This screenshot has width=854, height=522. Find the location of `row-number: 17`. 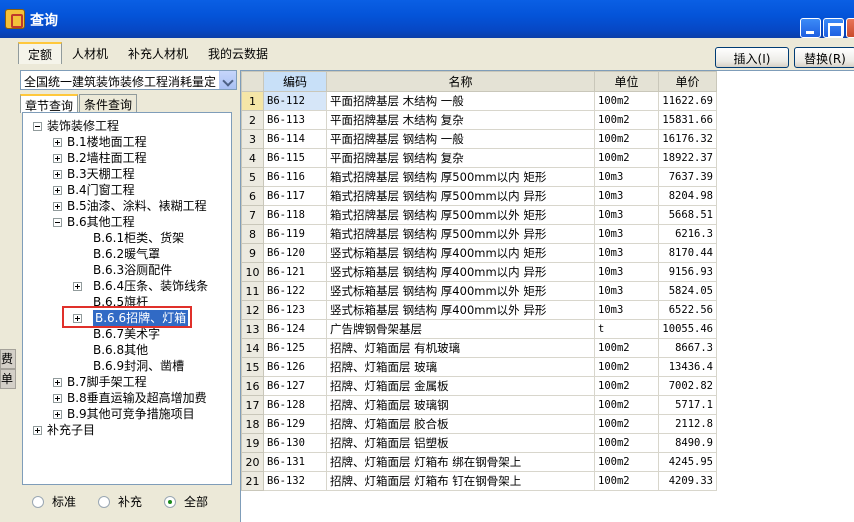

row-number: 17 is located at coordinates (252, 405).